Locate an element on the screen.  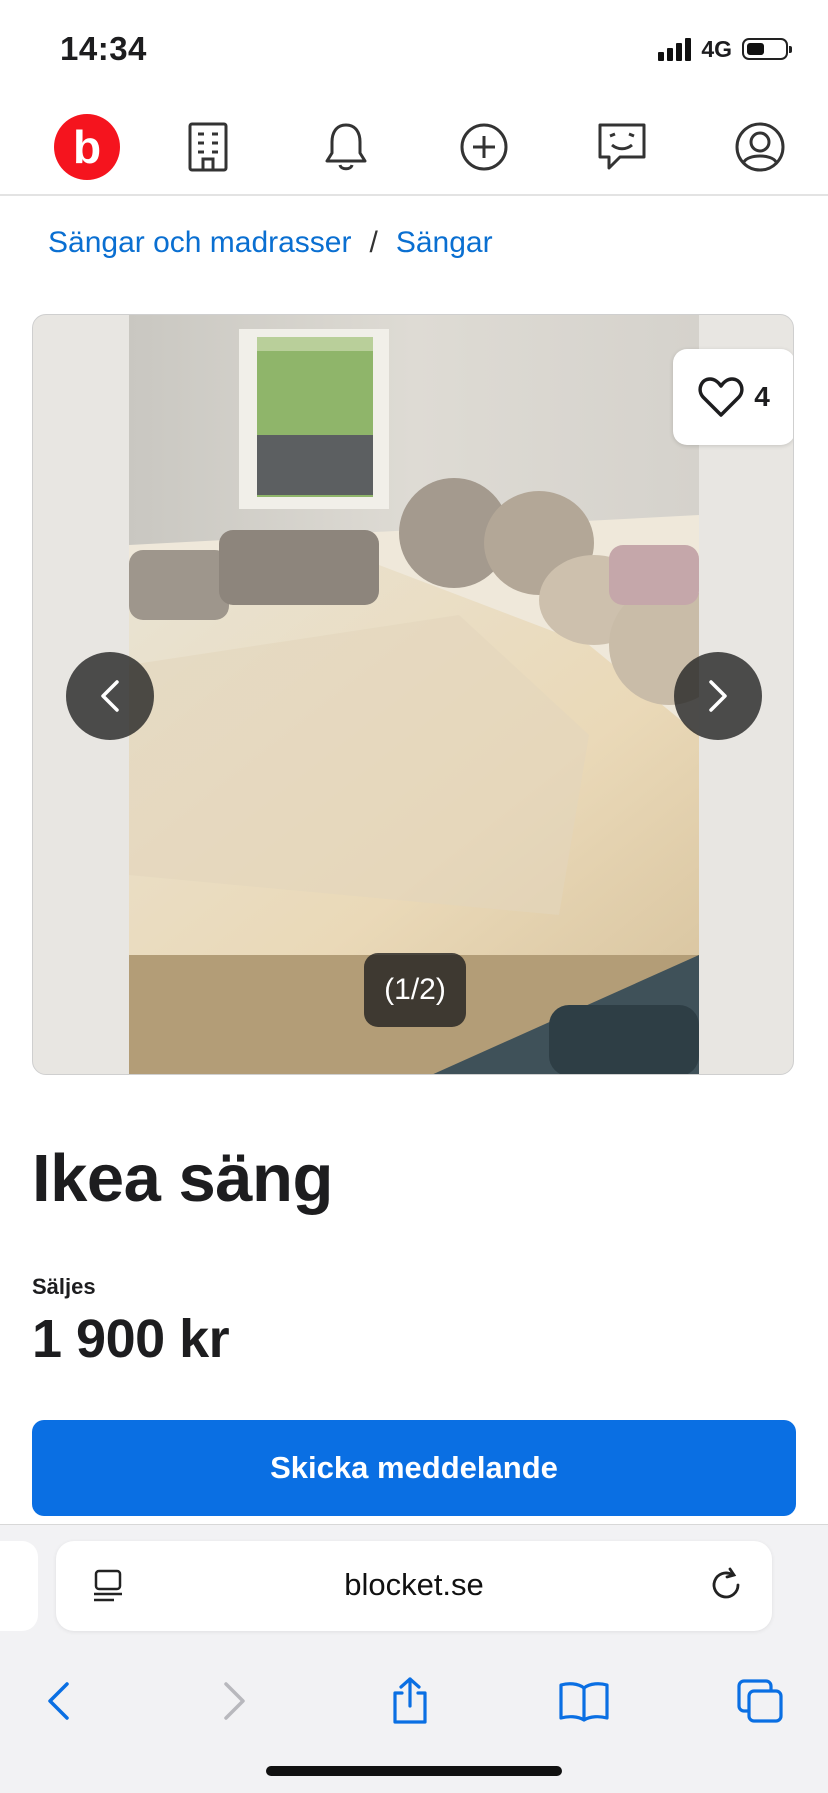
battery-icon is located at coordinates (767, 49).